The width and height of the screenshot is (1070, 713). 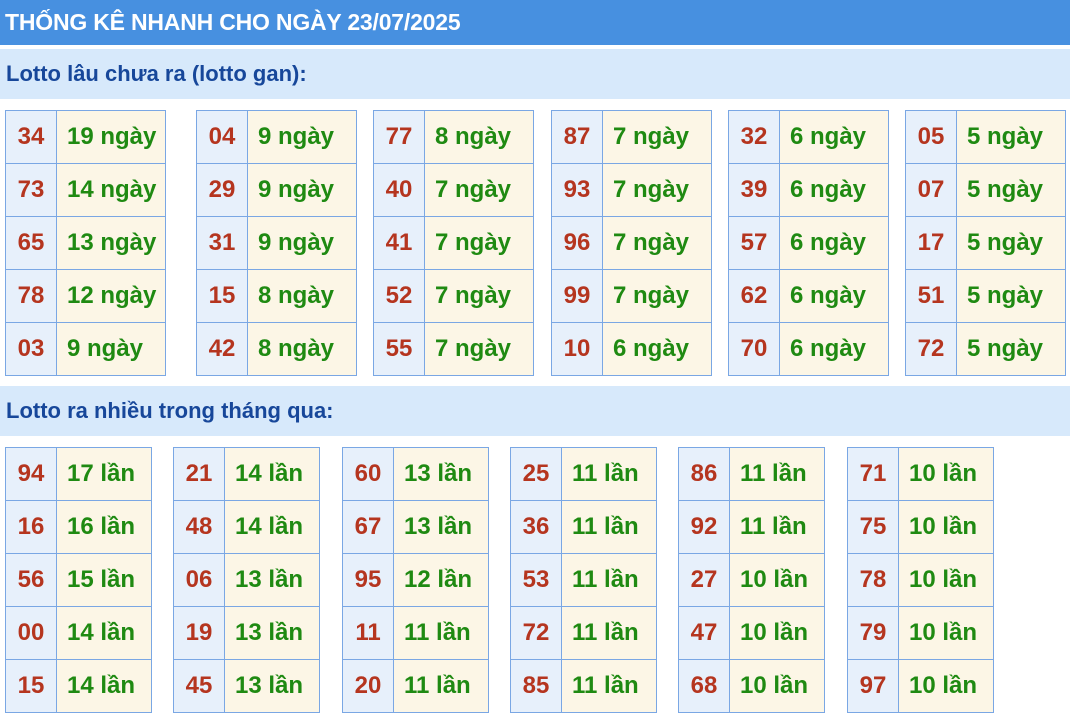 I want to click on page-title: THỐNG KÊ NHANH CHO NGÀY 23/07/2025, so click(x=535, y=22).